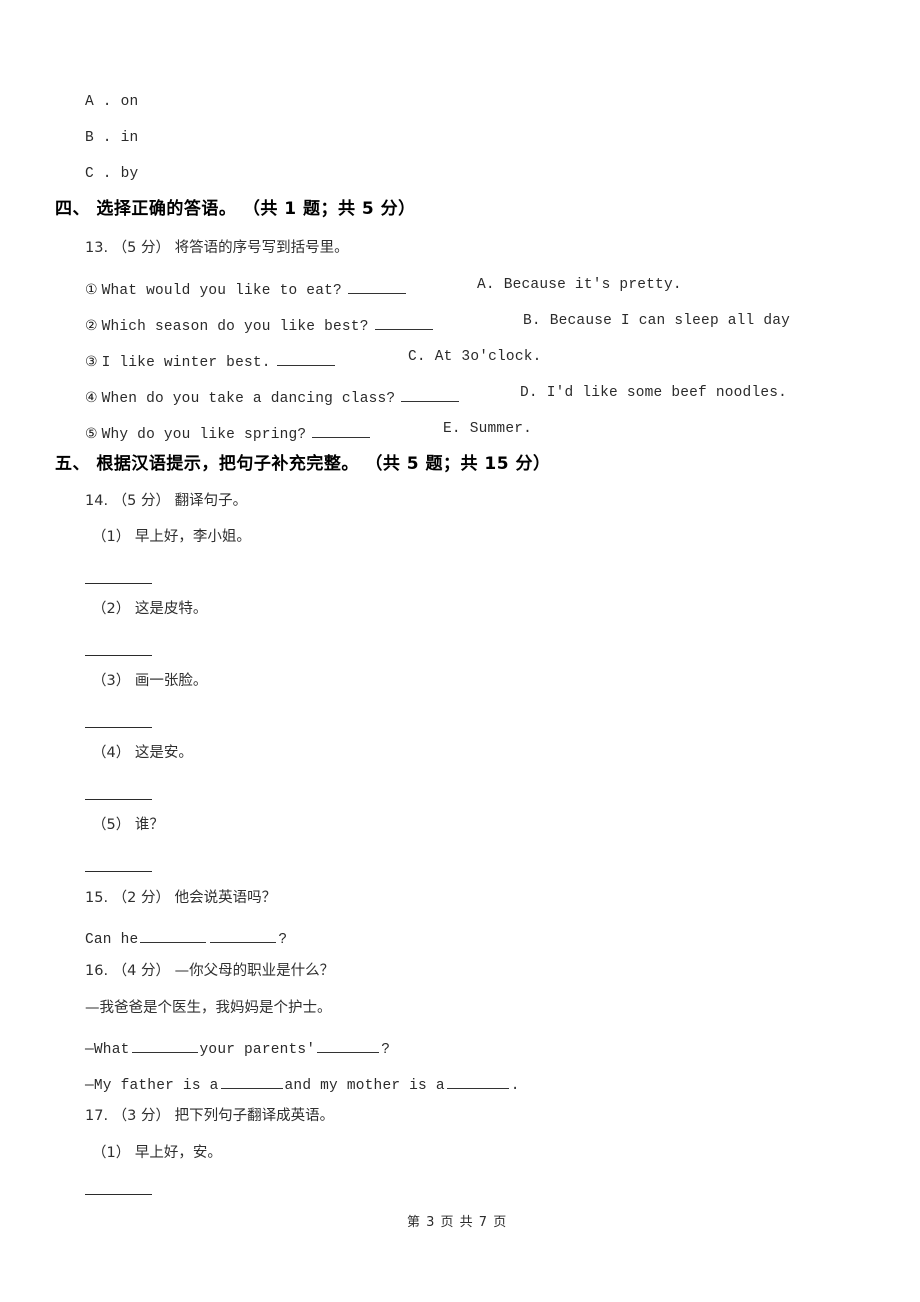  Describe the element at coordinates (303, 464) in the screenshot. I see `section-heading-5: 五、 根据汉语提示，把句子补充完整。 （共 5 题；共 15 分）` at that location.